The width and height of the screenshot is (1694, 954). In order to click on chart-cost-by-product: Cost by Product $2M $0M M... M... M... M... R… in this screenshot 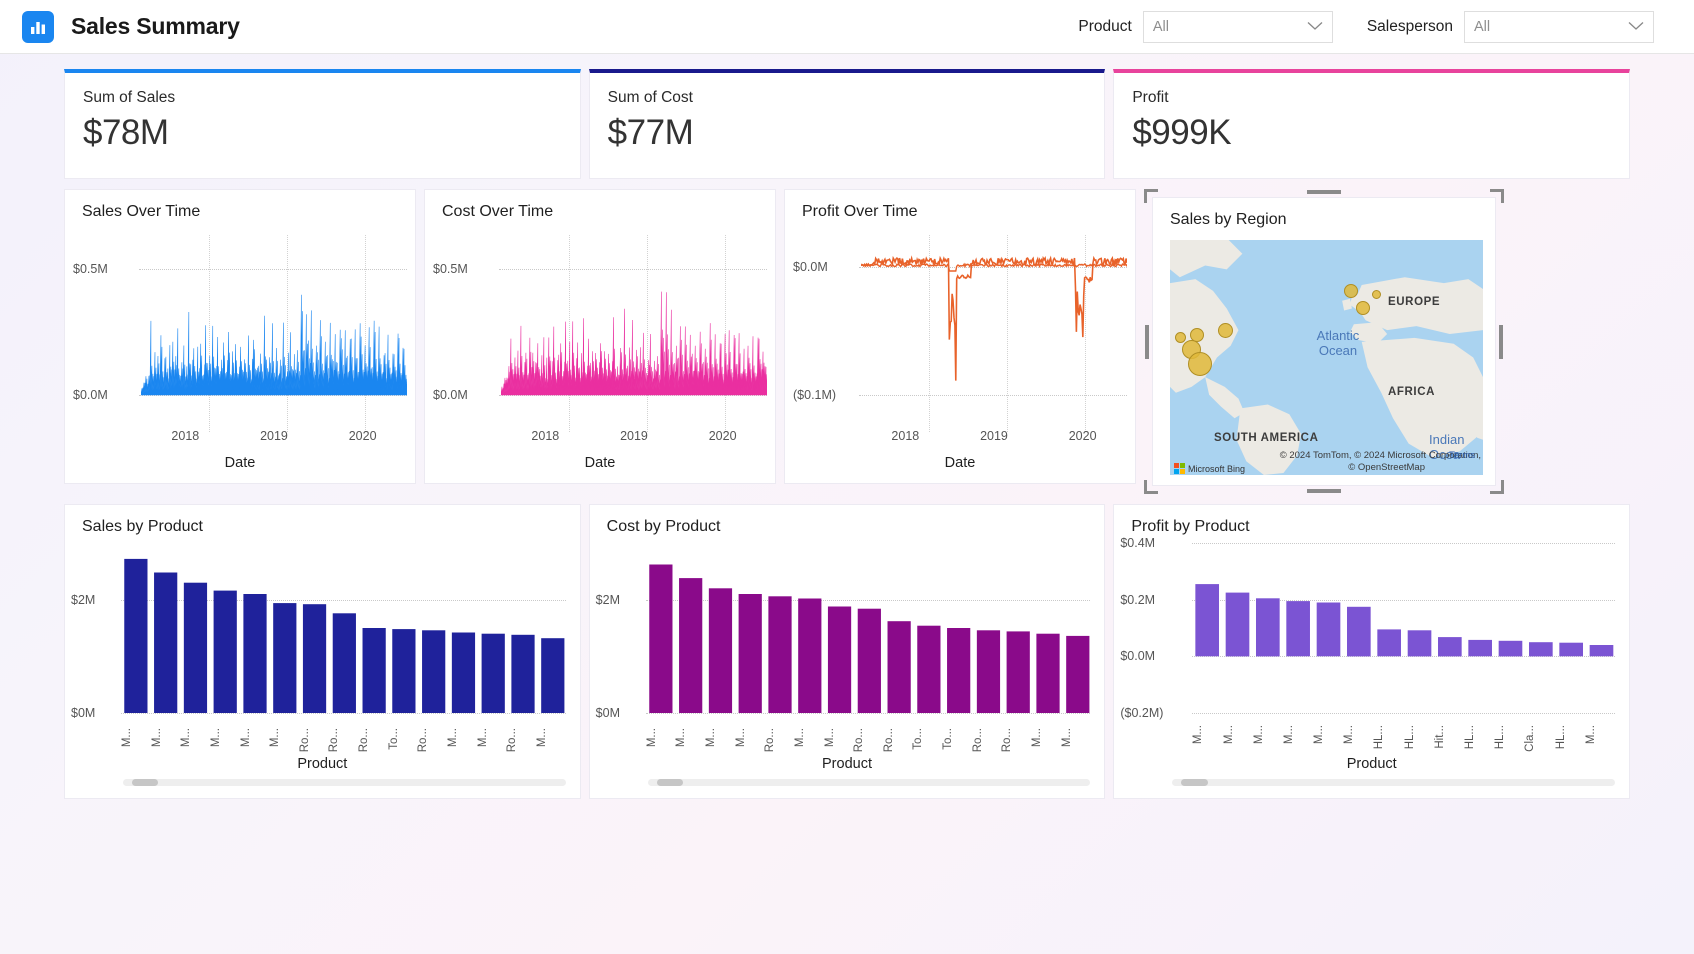, I will do `click(847, 651)`.